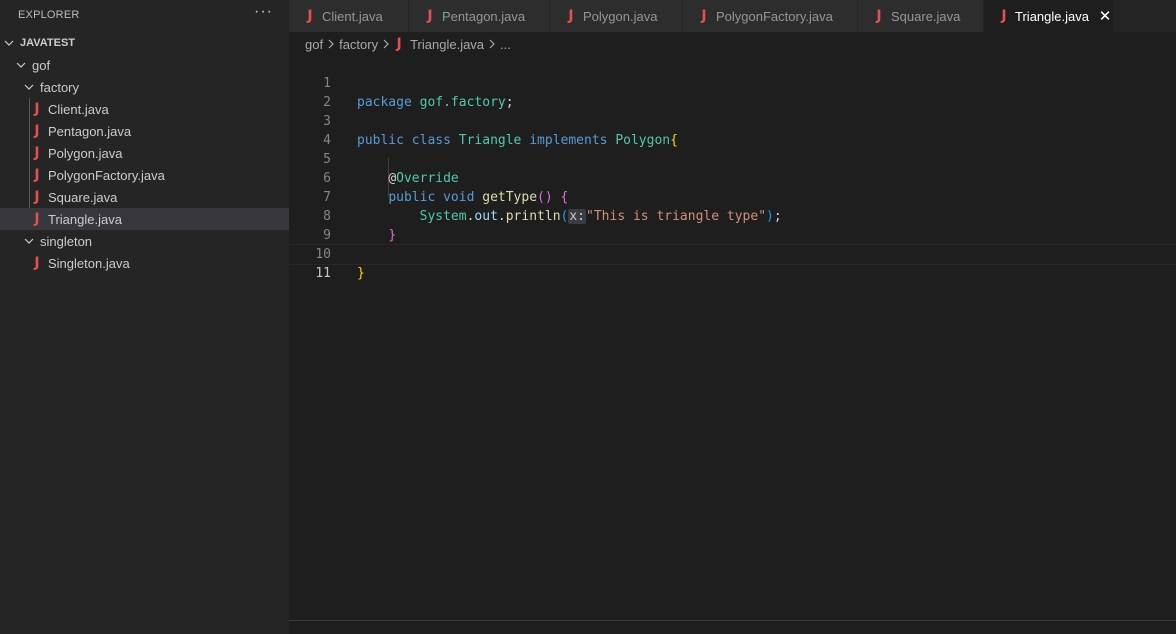 This screenshot has width=1176, height=634. I want to click on tab-client: J Client.java, so click(349, 16).